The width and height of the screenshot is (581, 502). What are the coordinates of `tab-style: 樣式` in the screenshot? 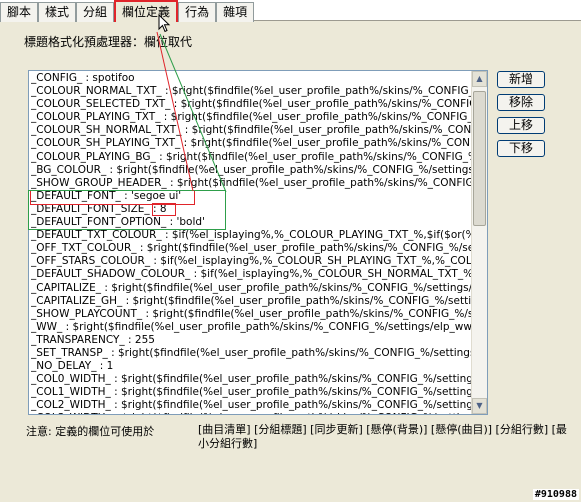 It's located at (57, 12).